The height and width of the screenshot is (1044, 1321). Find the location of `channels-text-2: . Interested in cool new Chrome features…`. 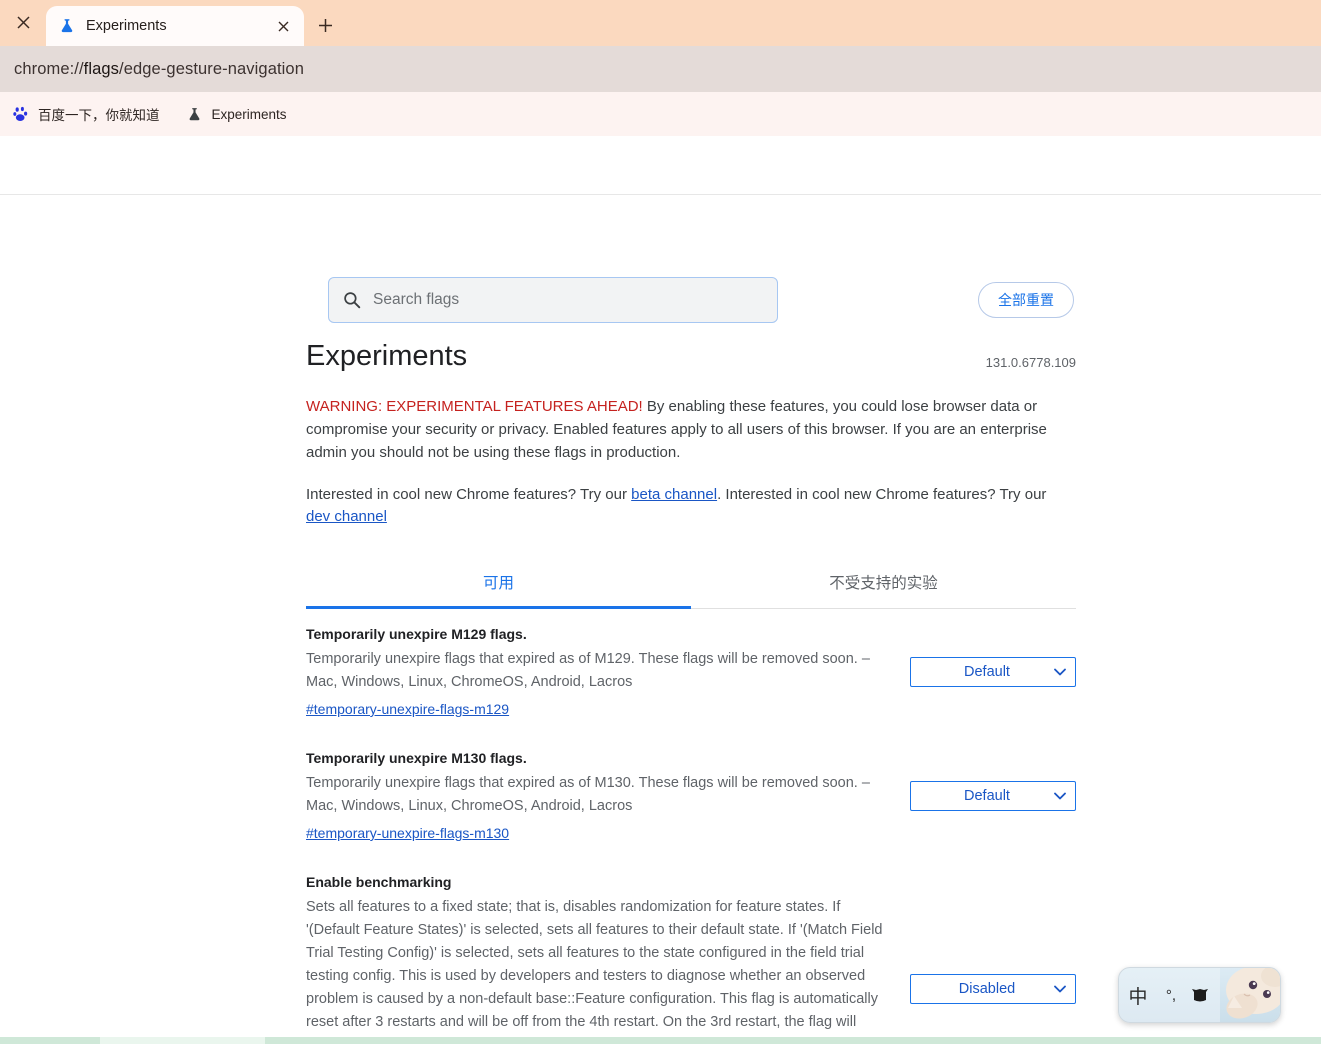

channels-text-2: . Interested in cool new Chrome features… is located at coordinates (882, 494).